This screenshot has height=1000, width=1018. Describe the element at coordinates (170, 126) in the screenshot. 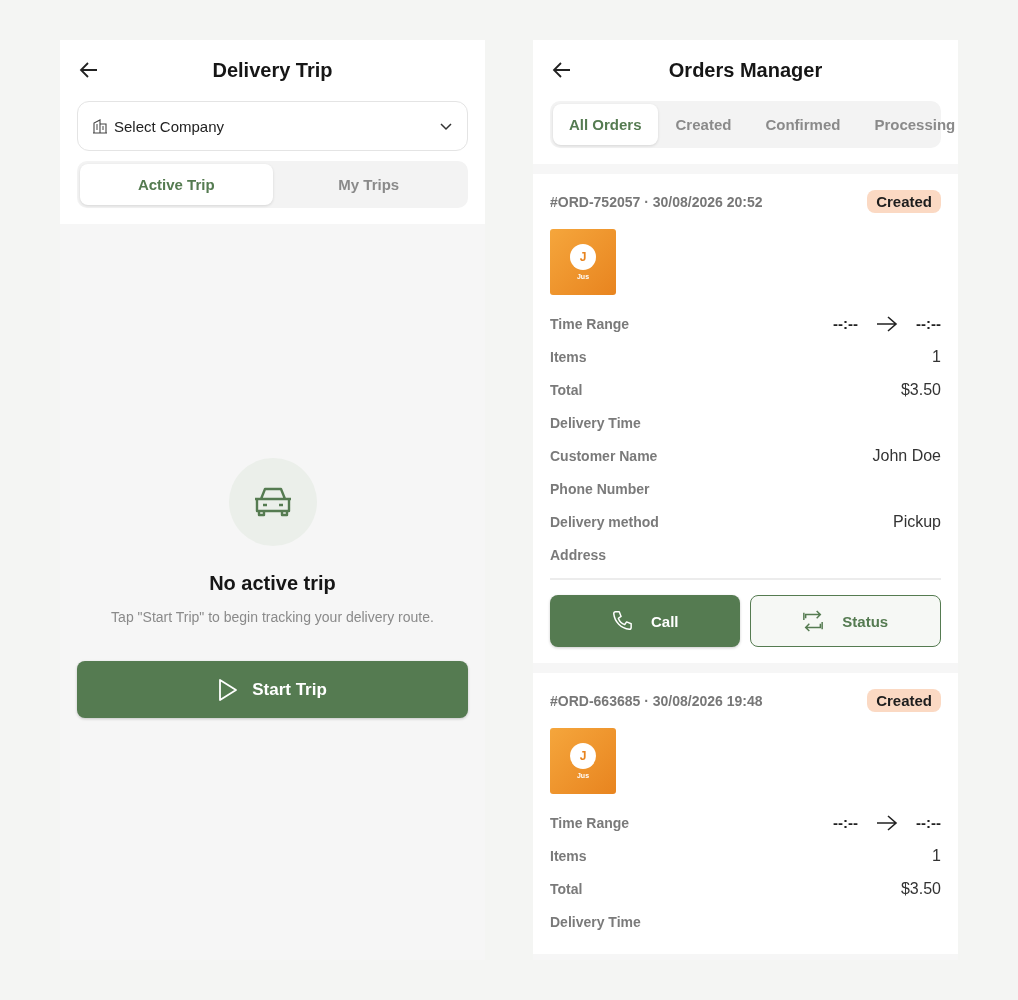

I see `select-placeholder: Select Company` at that location.